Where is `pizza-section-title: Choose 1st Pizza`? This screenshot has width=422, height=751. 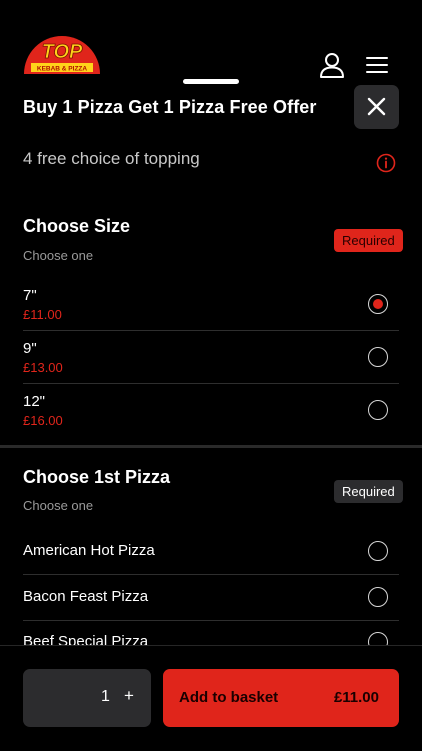 pizza-section-title: Choose 1st Pizza is located at coordinates (97, 477).